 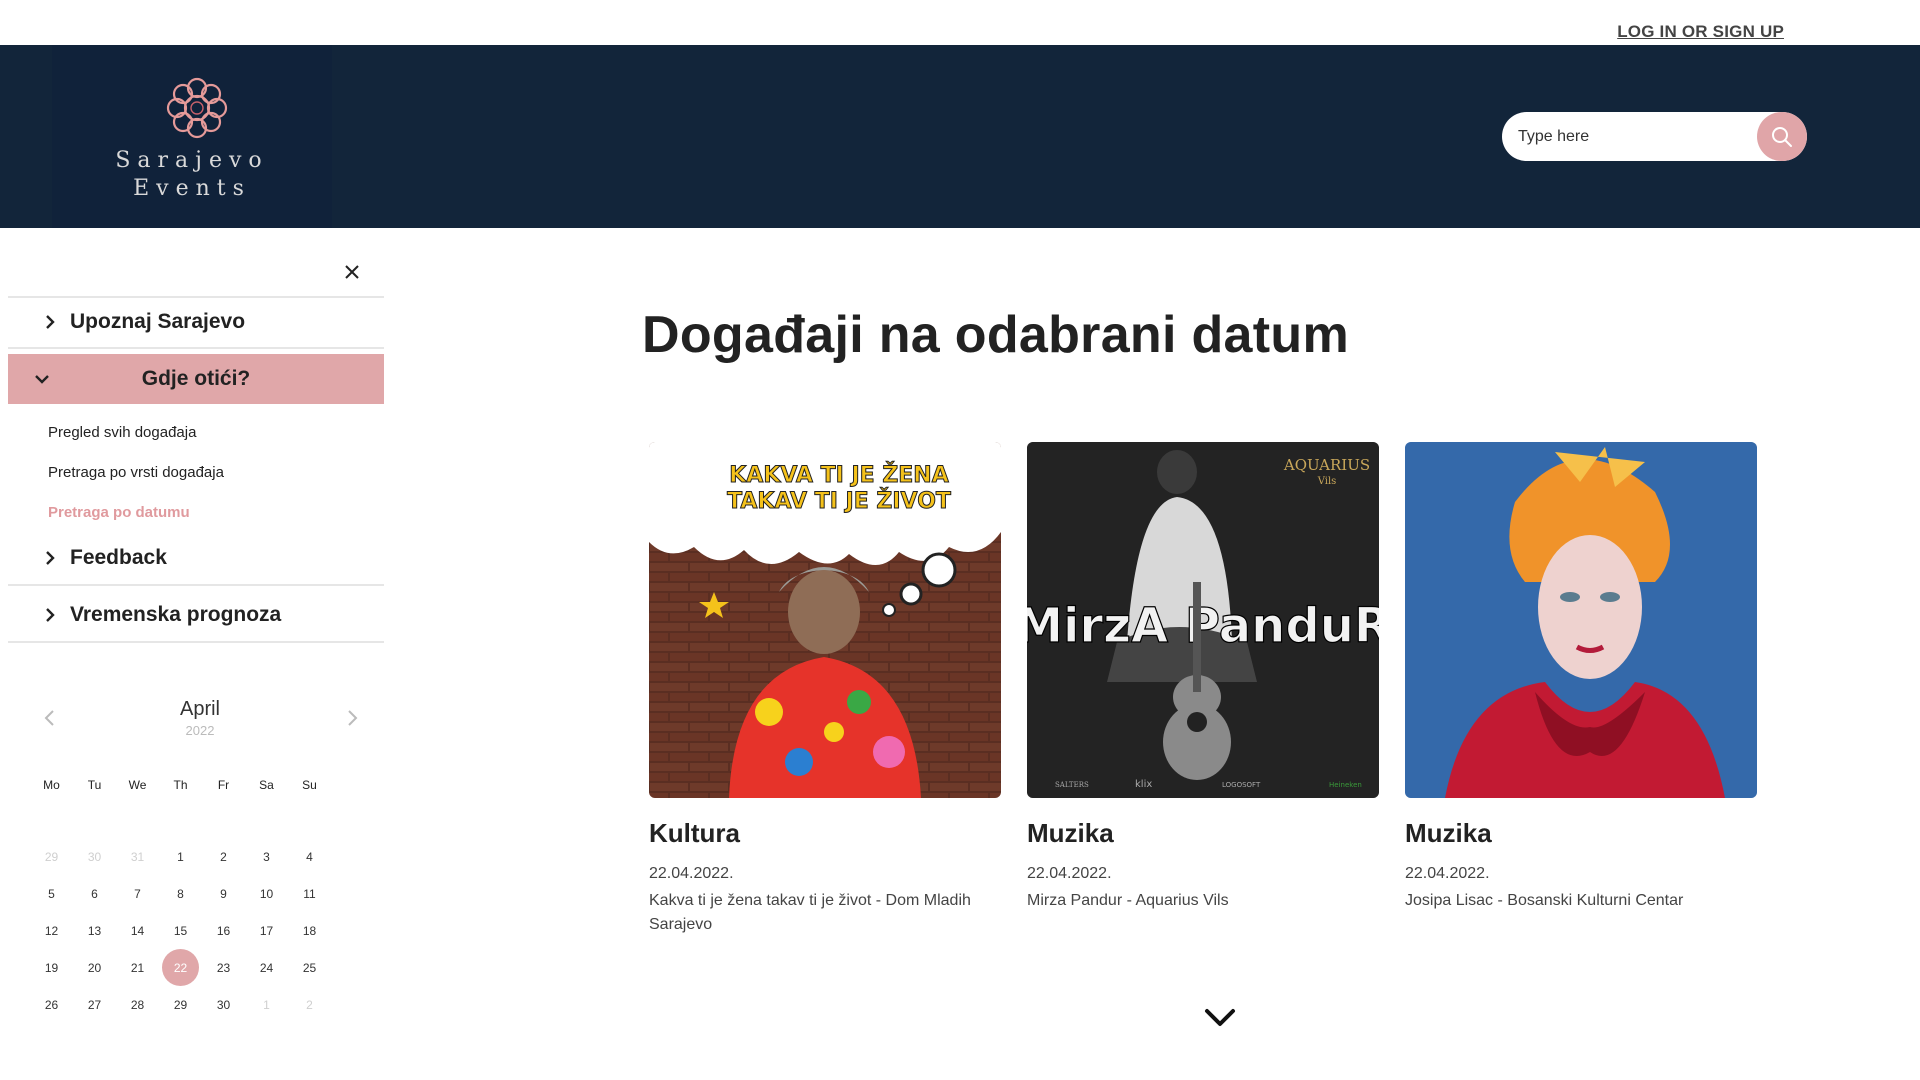 I want to click on poster-headline-1: KAKVA TI JE ŽENA, so click(x=838, y=475).